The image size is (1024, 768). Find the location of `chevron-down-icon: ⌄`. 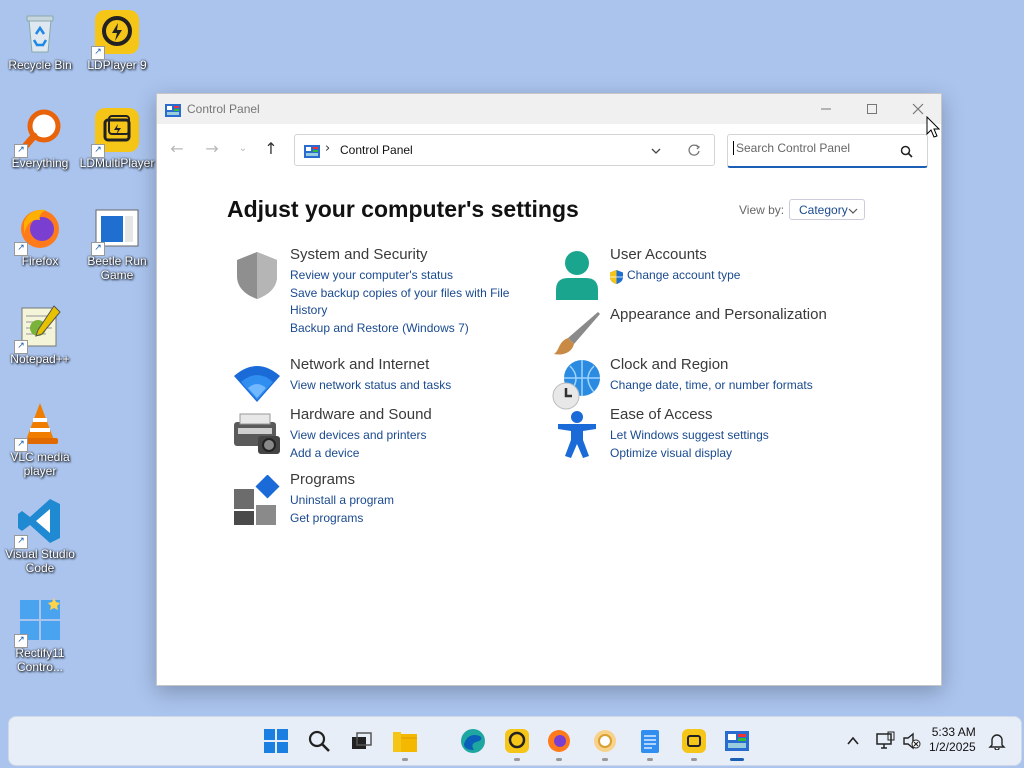

chevron-down-icon: ⌄ is located at coordinates (243, 148).